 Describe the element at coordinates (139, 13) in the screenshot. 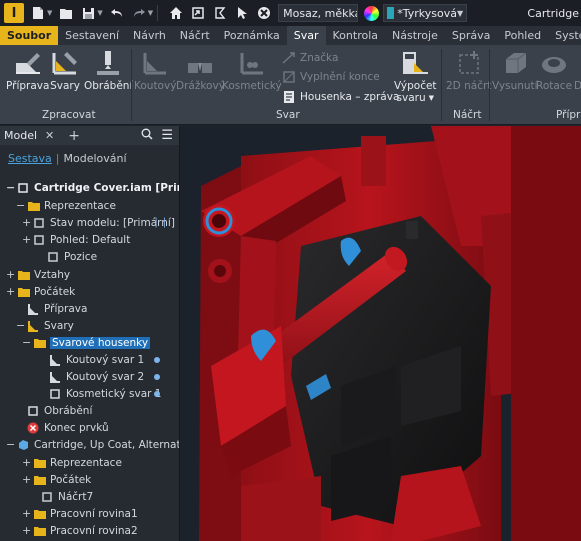

I see `redo-icon` at that location.